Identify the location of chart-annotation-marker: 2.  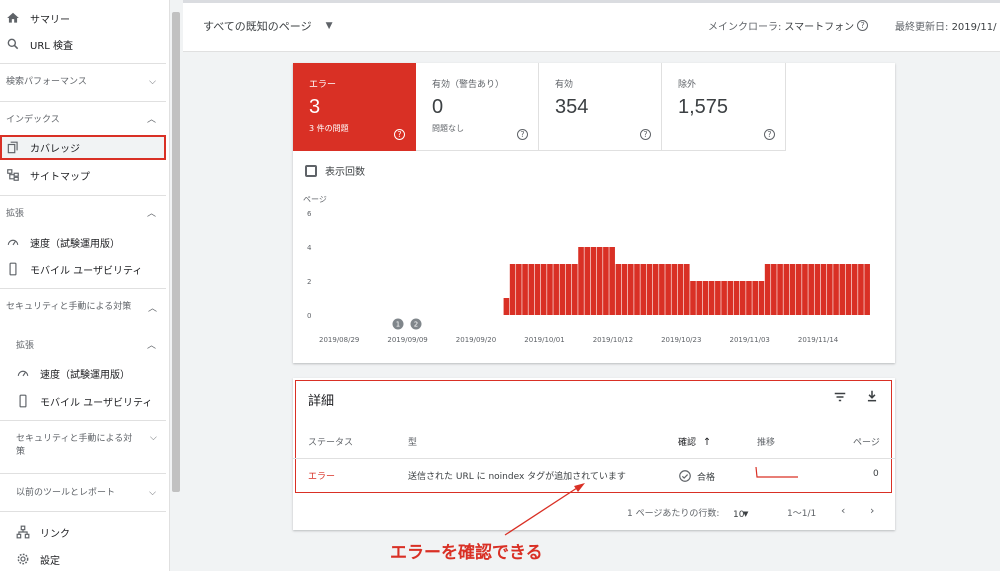
(416, 324).